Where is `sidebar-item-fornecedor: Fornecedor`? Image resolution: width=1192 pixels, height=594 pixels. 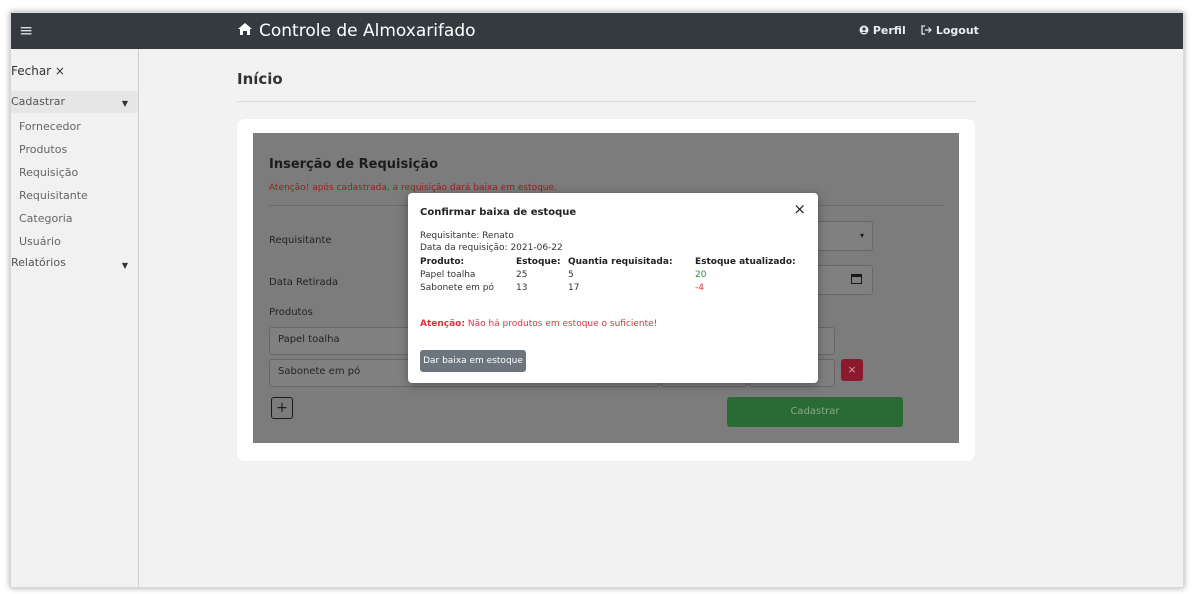
sidebar-item-fornecedor: Fornecedor is located at coordinates (74, 127).